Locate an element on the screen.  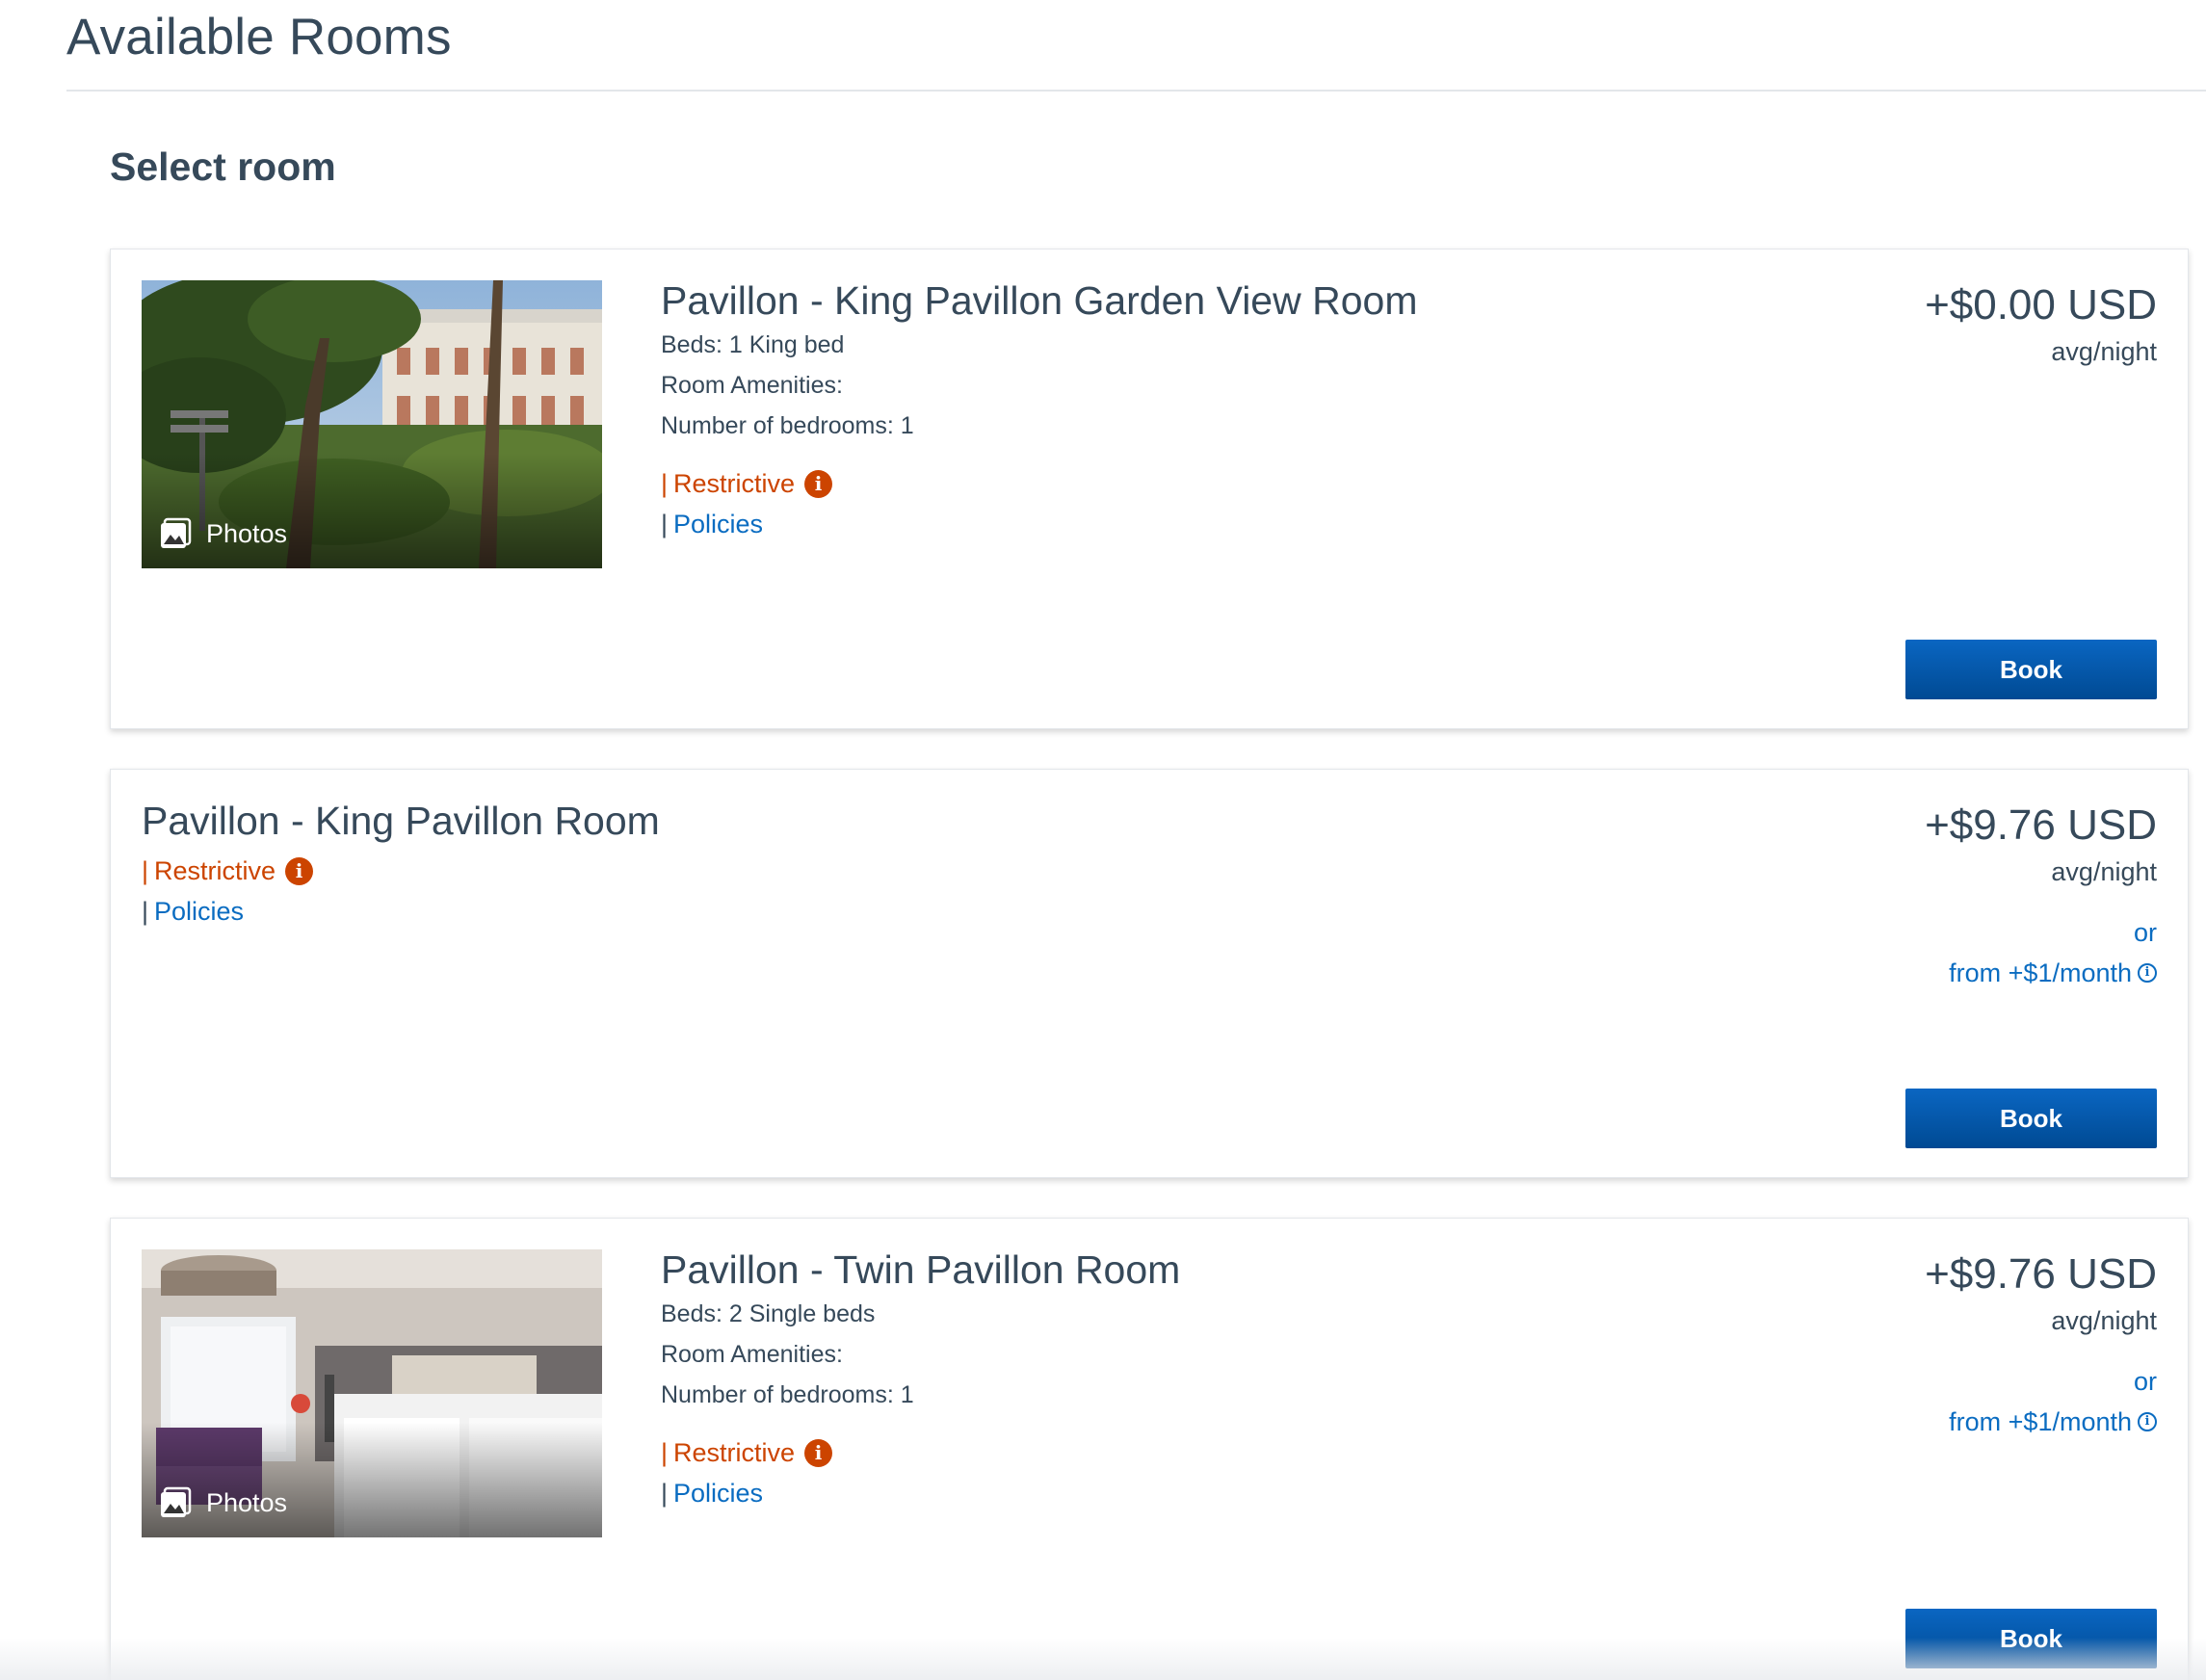
room-name: Pavillon - Twin Pavillon Room is located at coordinates (921, 1270).